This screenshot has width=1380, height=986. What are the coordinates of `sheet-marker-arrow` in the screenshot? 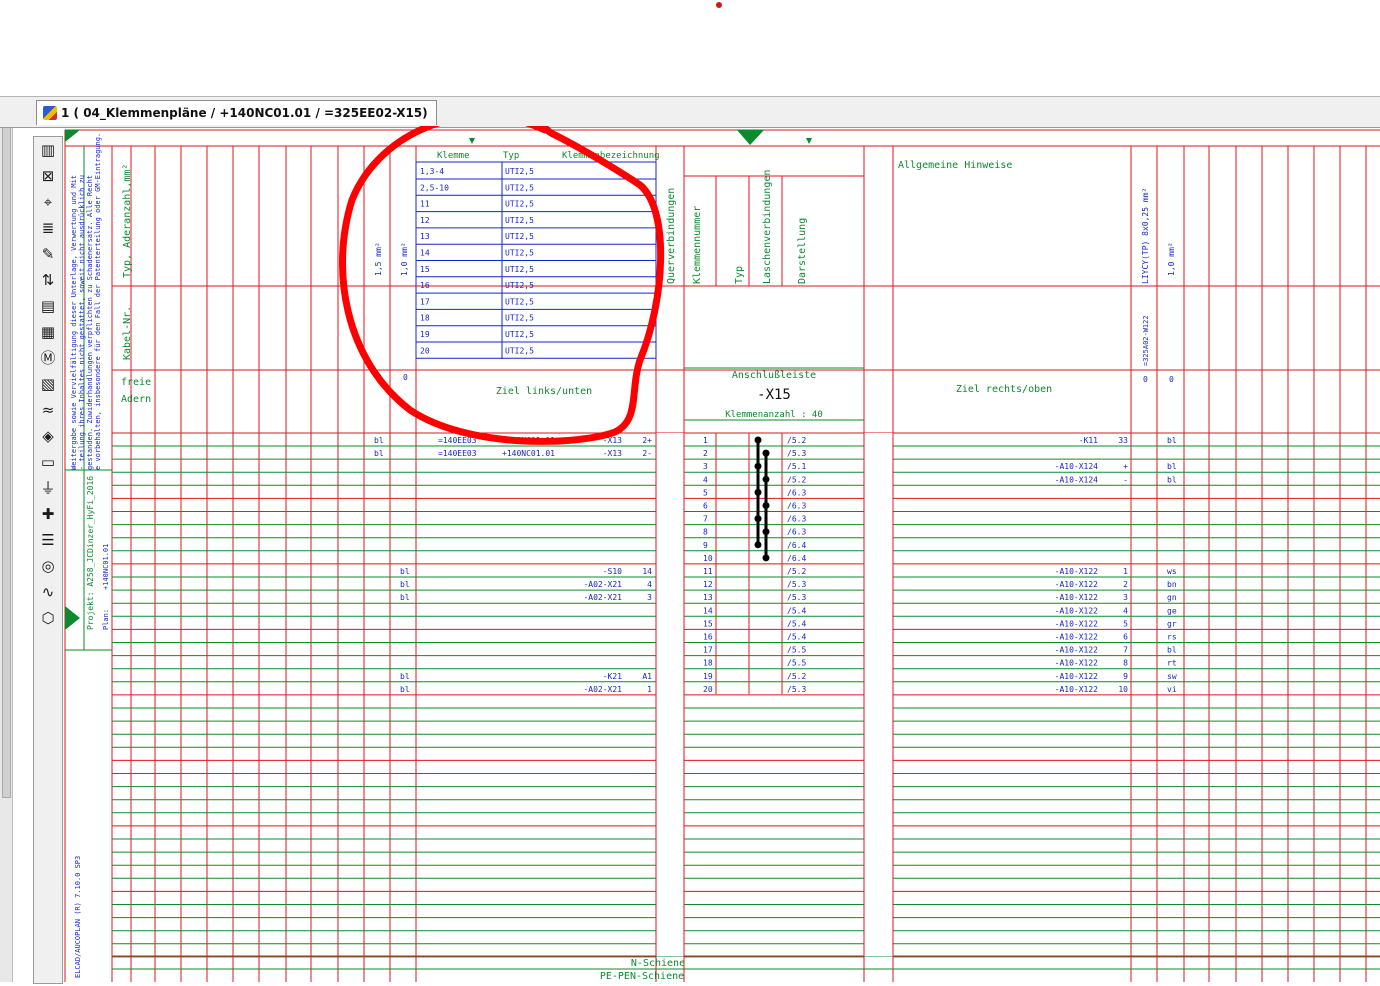 It's located at (72, 136).